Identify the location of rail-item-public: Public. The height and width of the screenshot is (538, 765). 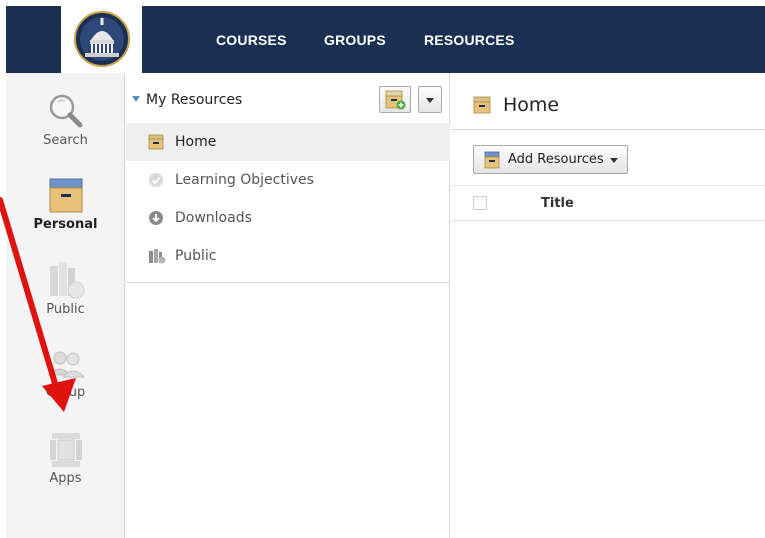
(65, 288).